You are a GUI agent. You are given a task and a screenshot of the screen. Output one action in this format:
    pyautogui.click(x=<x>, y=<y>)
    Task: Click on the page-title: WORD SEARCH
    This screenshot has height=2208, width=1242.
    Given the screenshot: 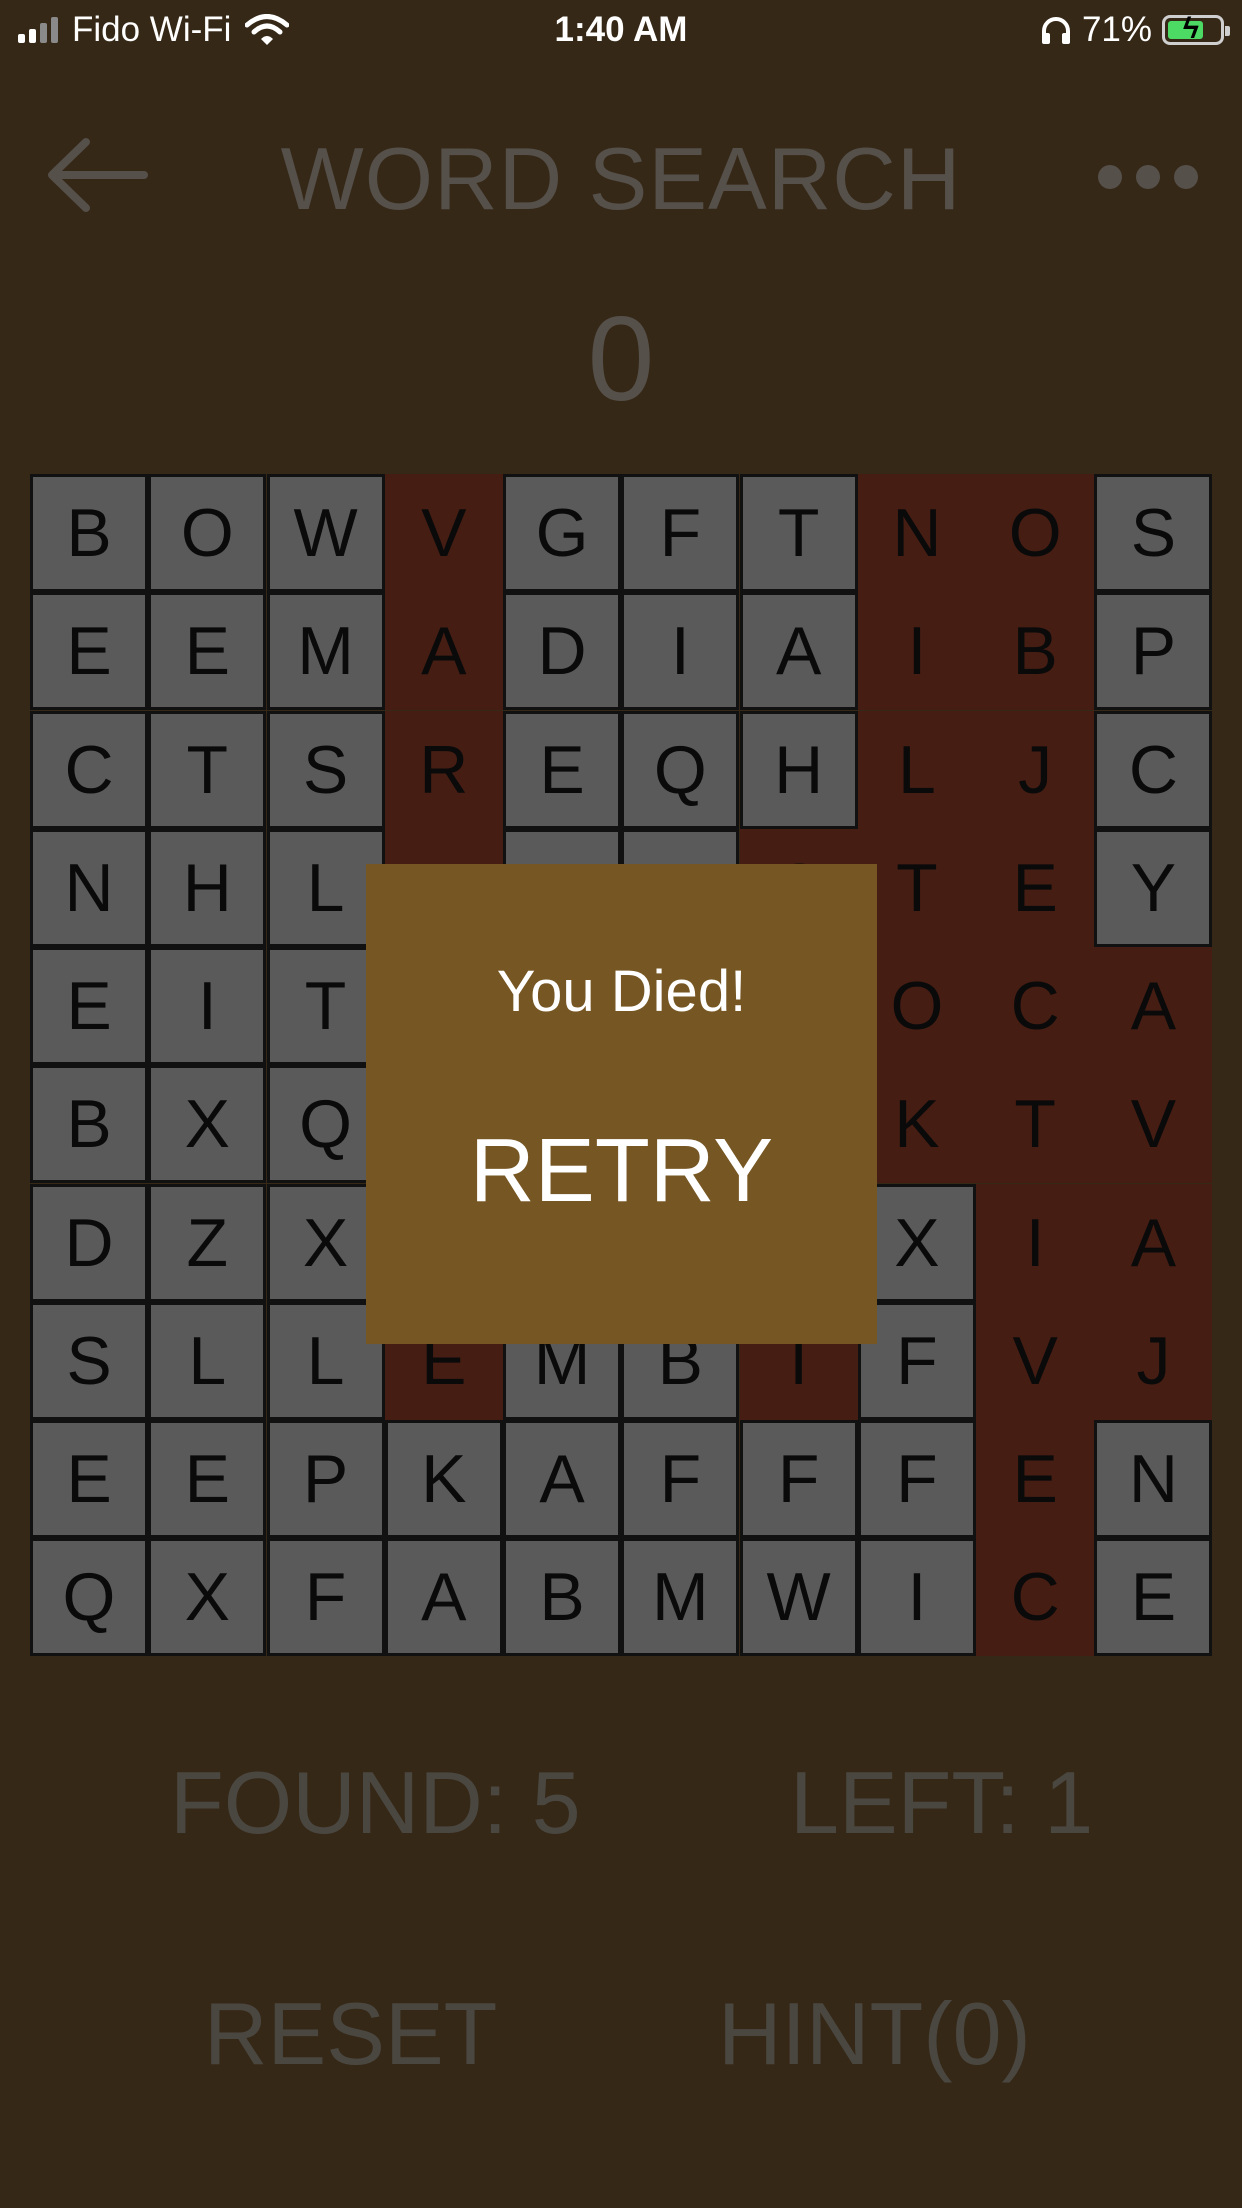 What is the action you would take?
    pyautogui.click(x=621, y=178)
    